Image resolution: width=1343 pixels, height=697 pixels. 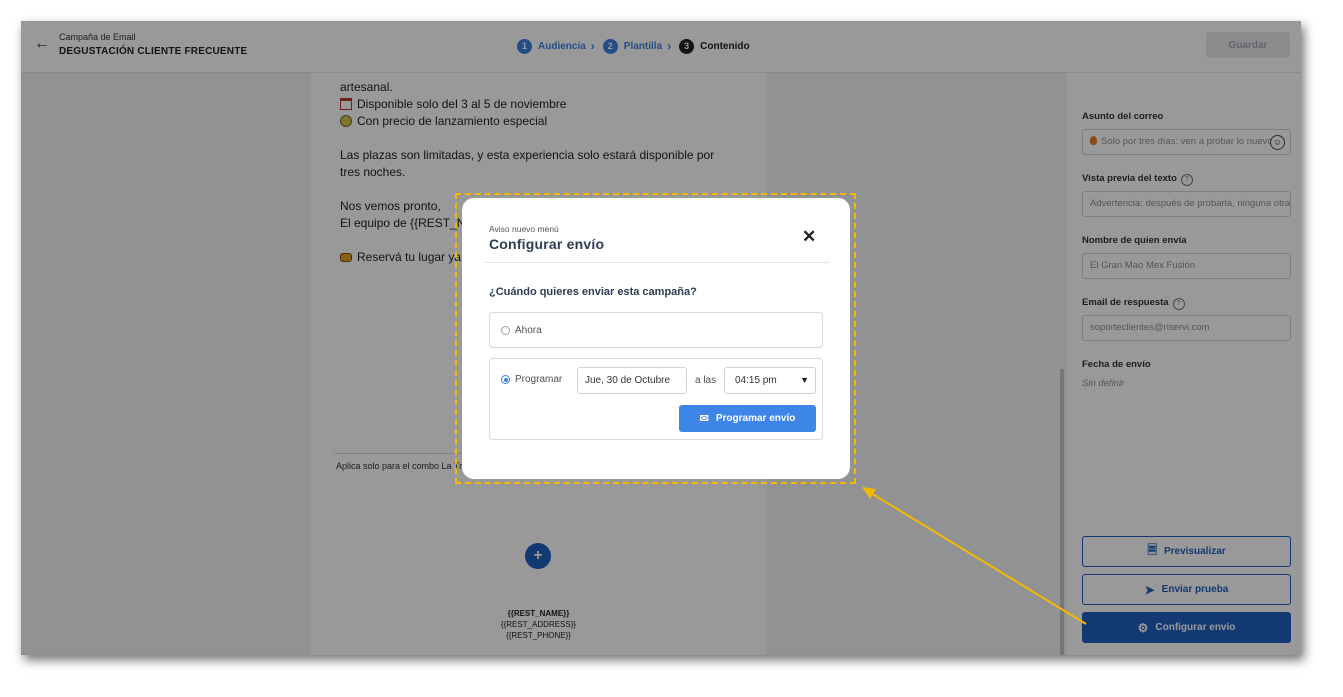 I want to click on close-icon: ✕, so click(x=809, y=237).